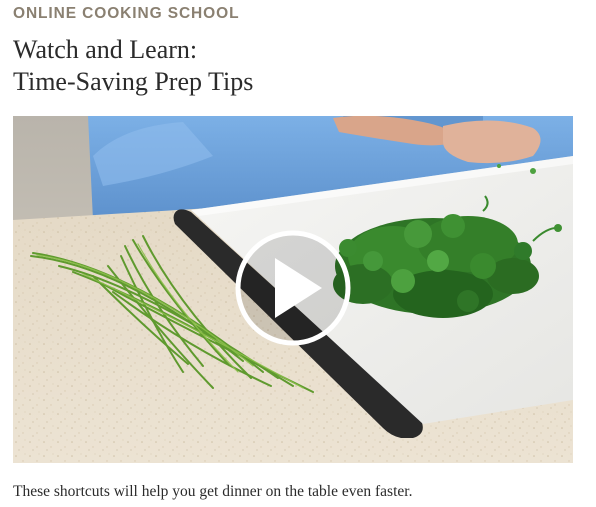 The width and height of the screenshot is (596, 507). Describe the element at coordinates (133, 81) in the screenshot. I see `title-line-2: Time-Saving Prep Tips` at that location.